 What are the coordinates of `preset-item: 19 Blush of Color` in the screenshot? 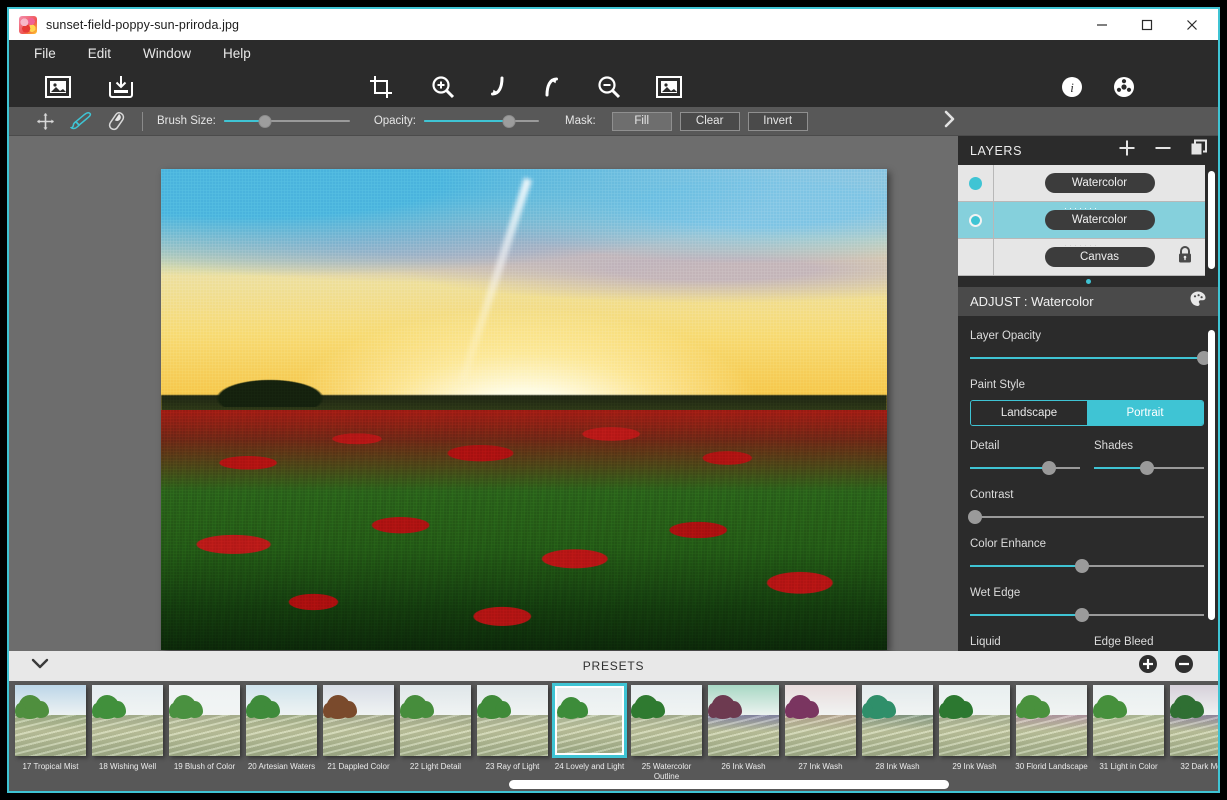 It's located at (204, 726).